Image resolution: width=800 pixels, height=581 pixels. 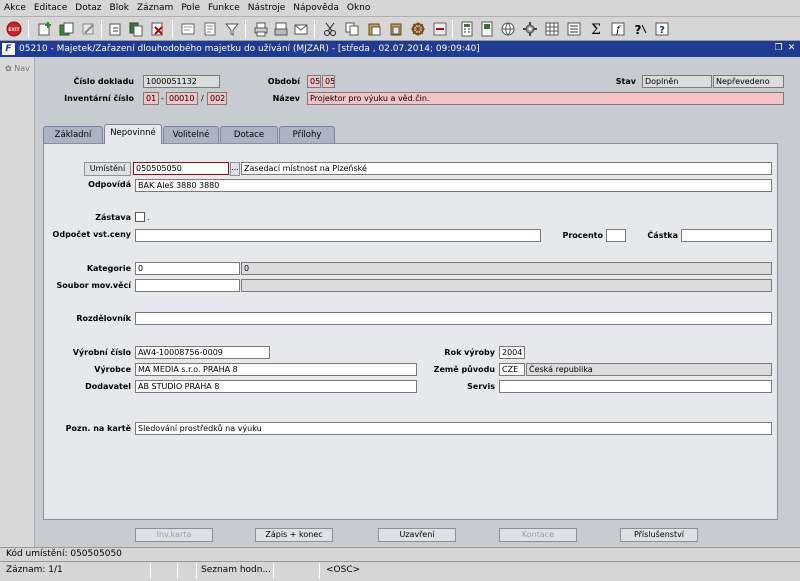 I want to click on navigator-wheel-icon: ✿, so click(x=8, y=68).